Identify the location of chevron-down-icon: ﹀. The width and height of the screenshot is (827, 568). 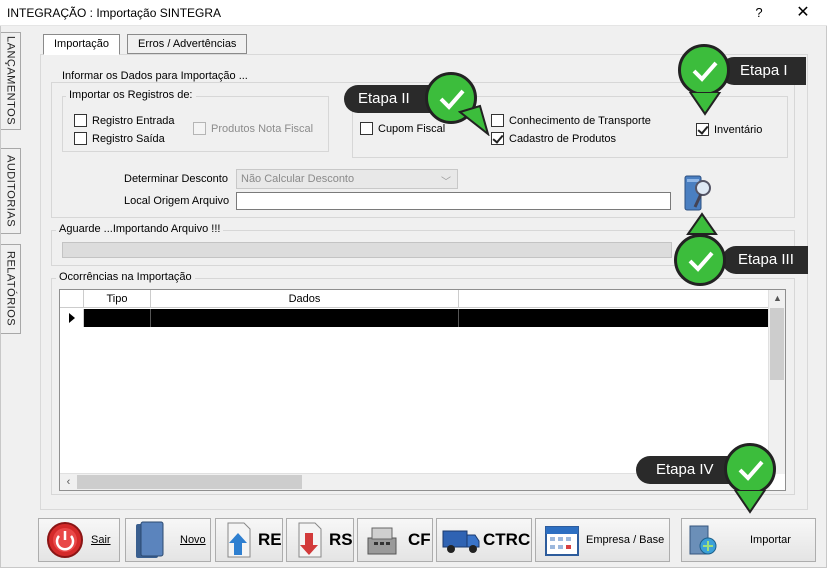
(446, 182).